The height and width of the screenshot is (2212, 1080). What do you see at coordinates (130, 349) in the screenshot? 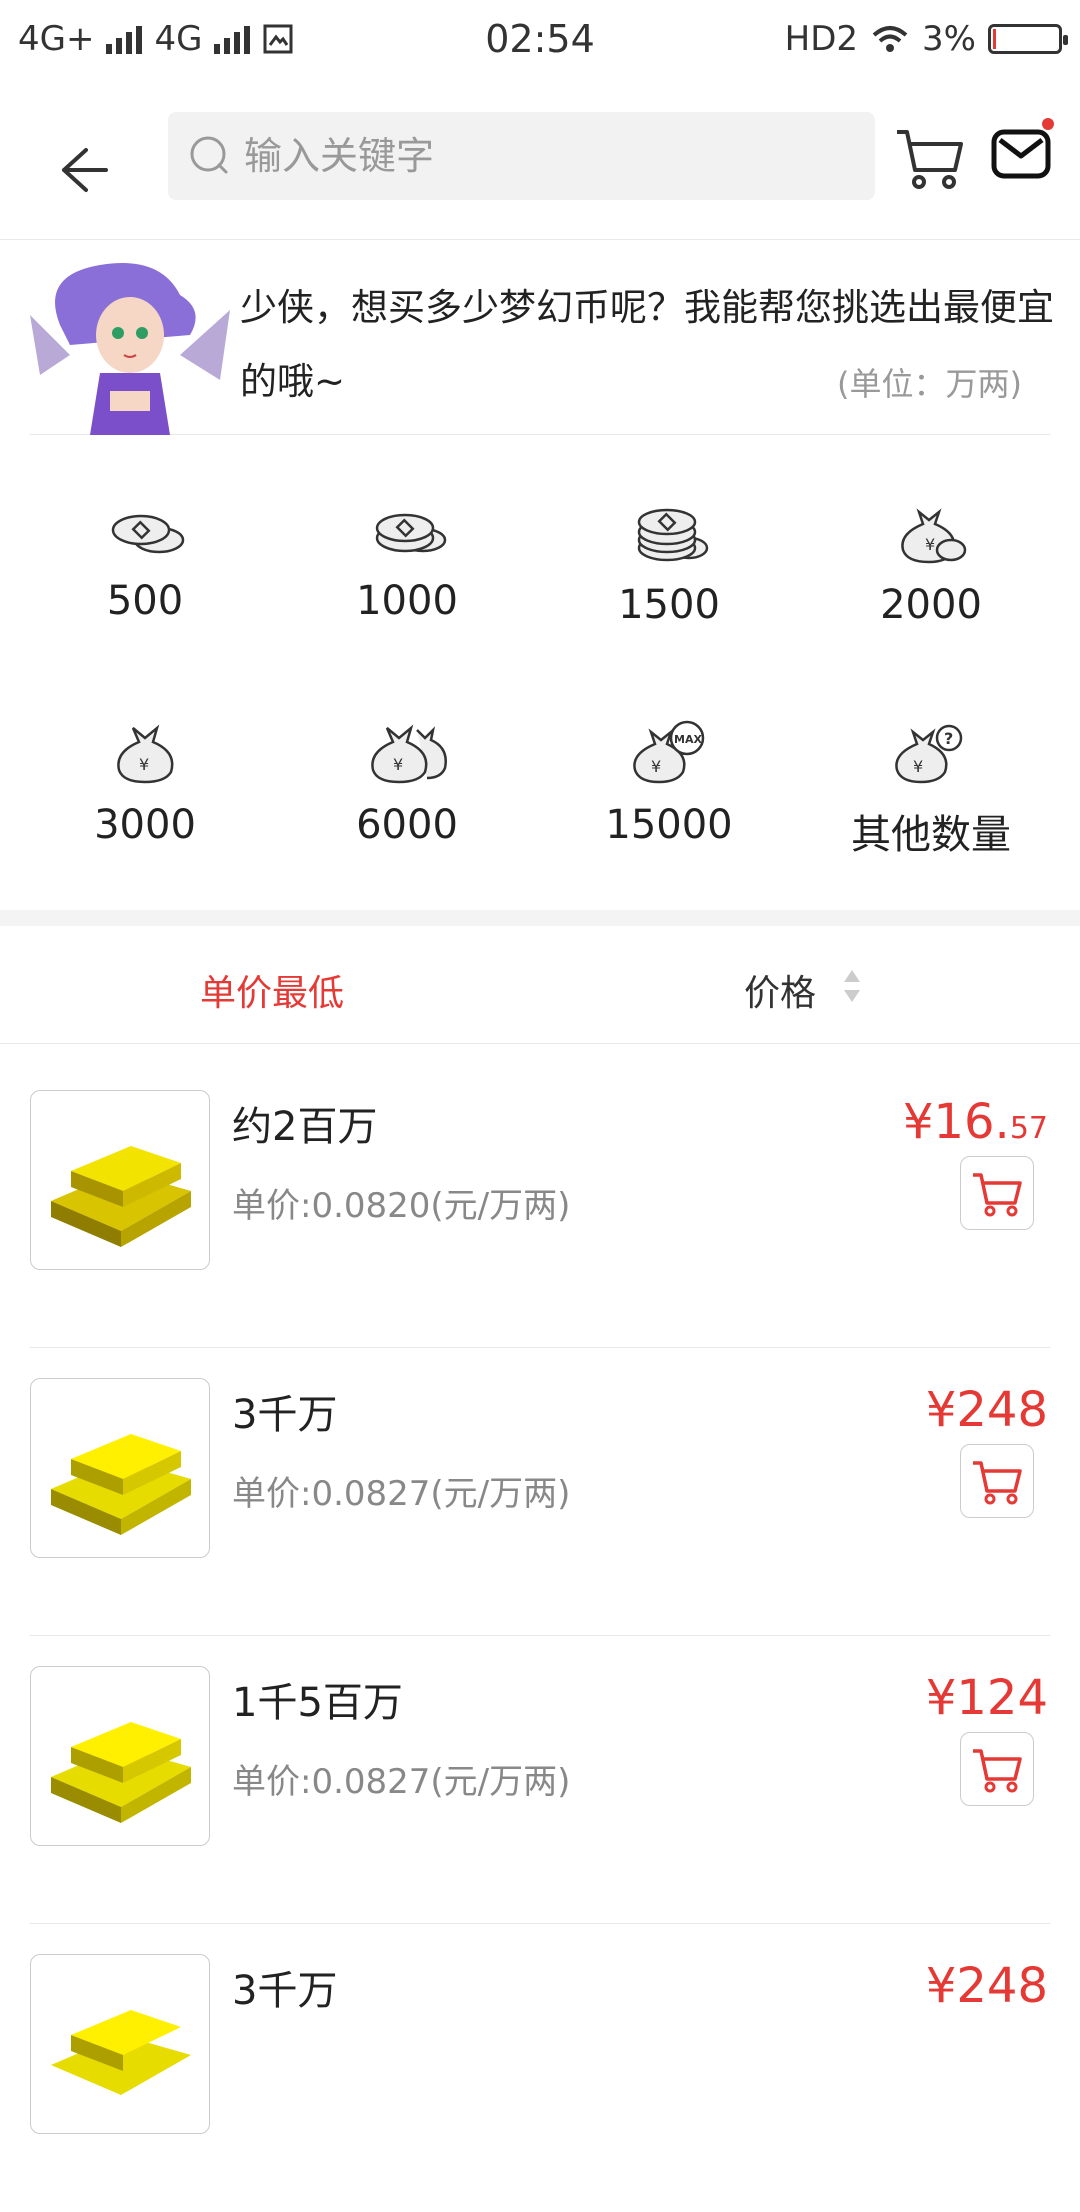
I see `mascot-avatar-icon` at bounding box center [130, 349].